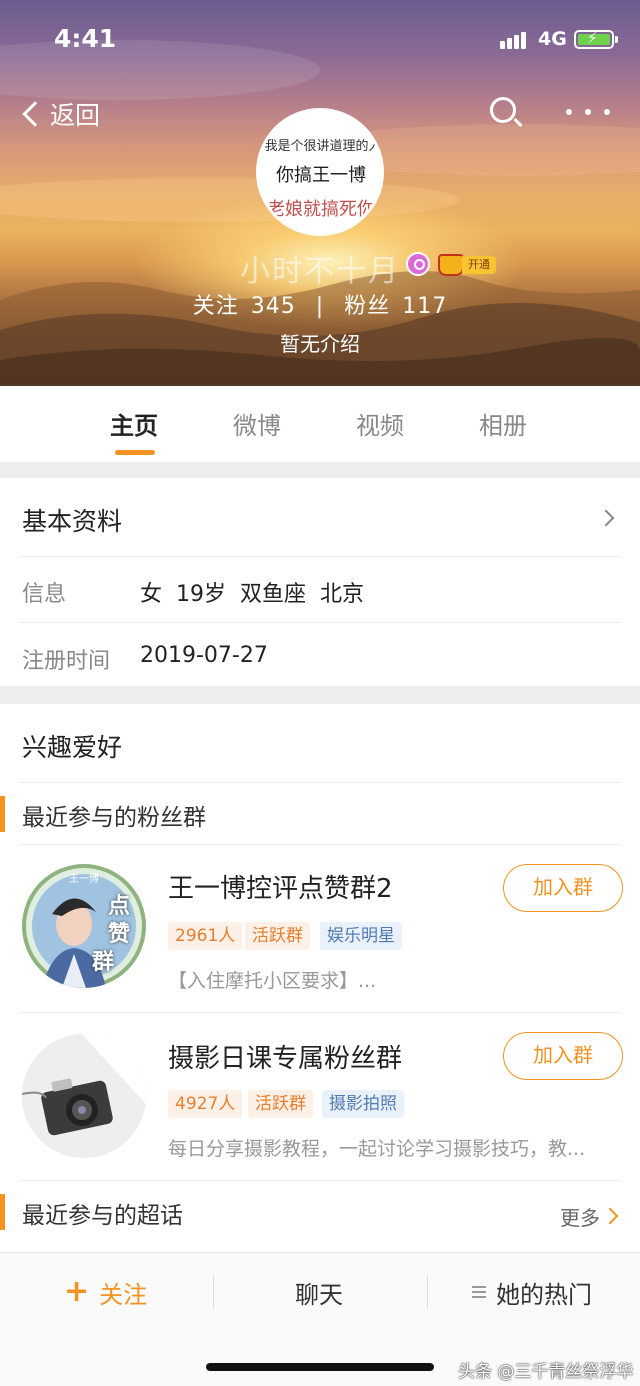 Image resolution: width=640 pixels, height=1386 pixels. Describe the element at coordinates (66, 661) in the screenshot. I see `register-time-label: 注册时间` at that location.